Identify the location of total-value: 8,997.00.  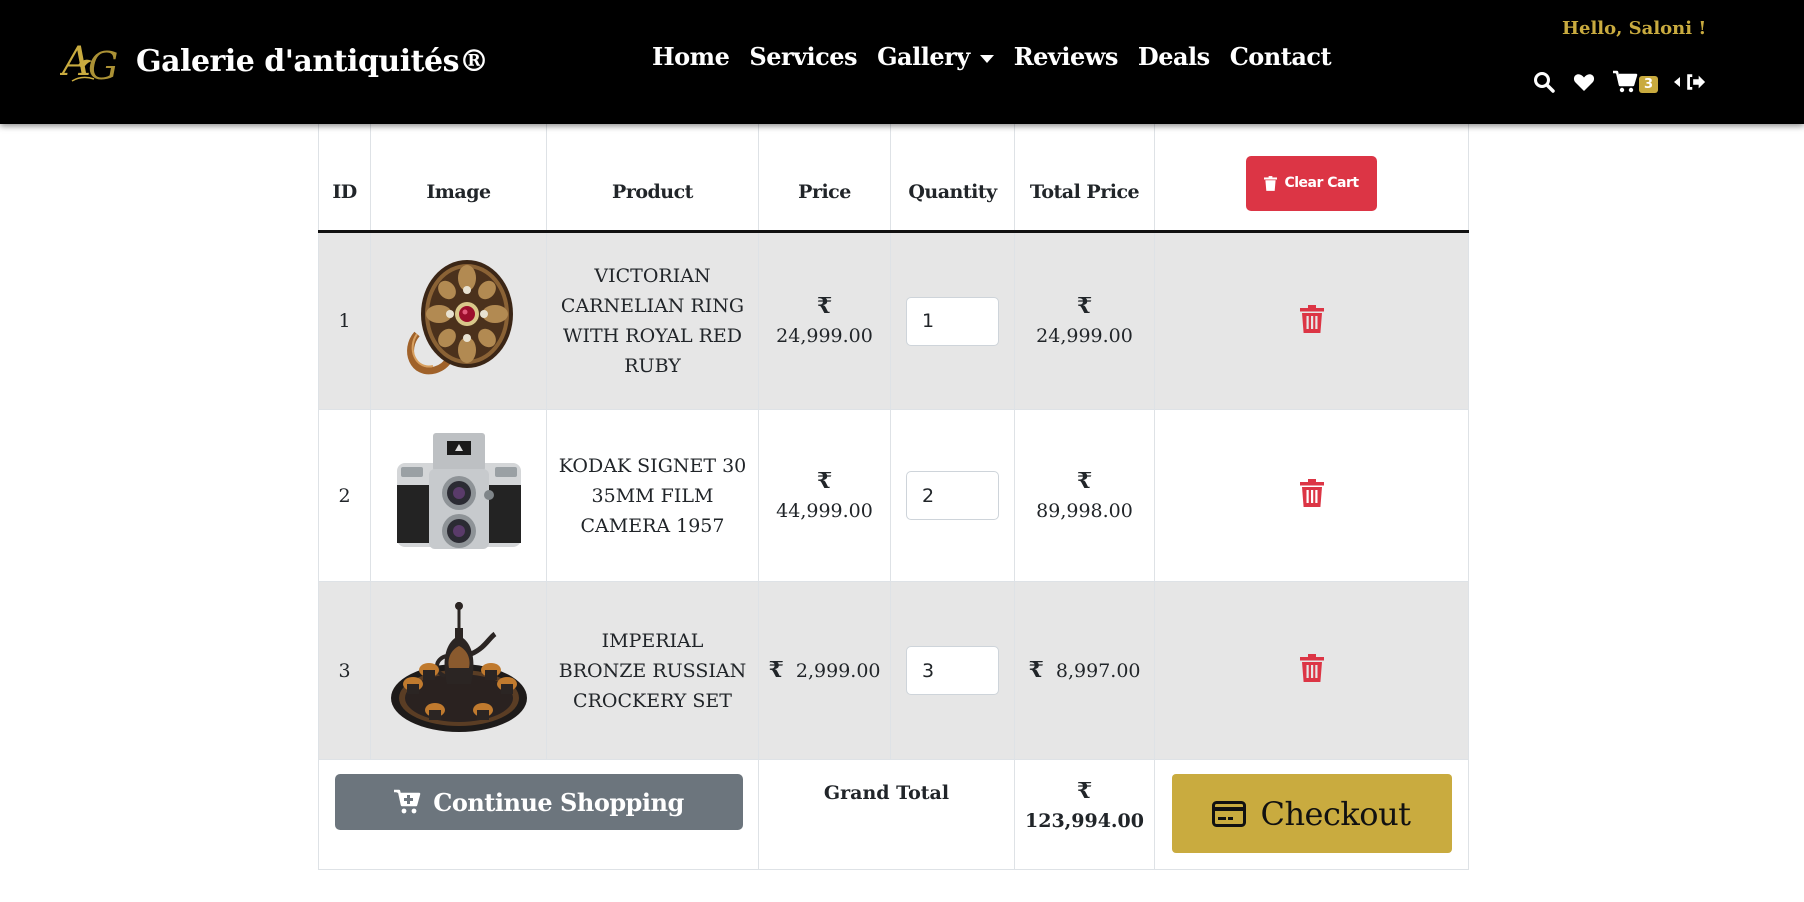
(1098, 671).